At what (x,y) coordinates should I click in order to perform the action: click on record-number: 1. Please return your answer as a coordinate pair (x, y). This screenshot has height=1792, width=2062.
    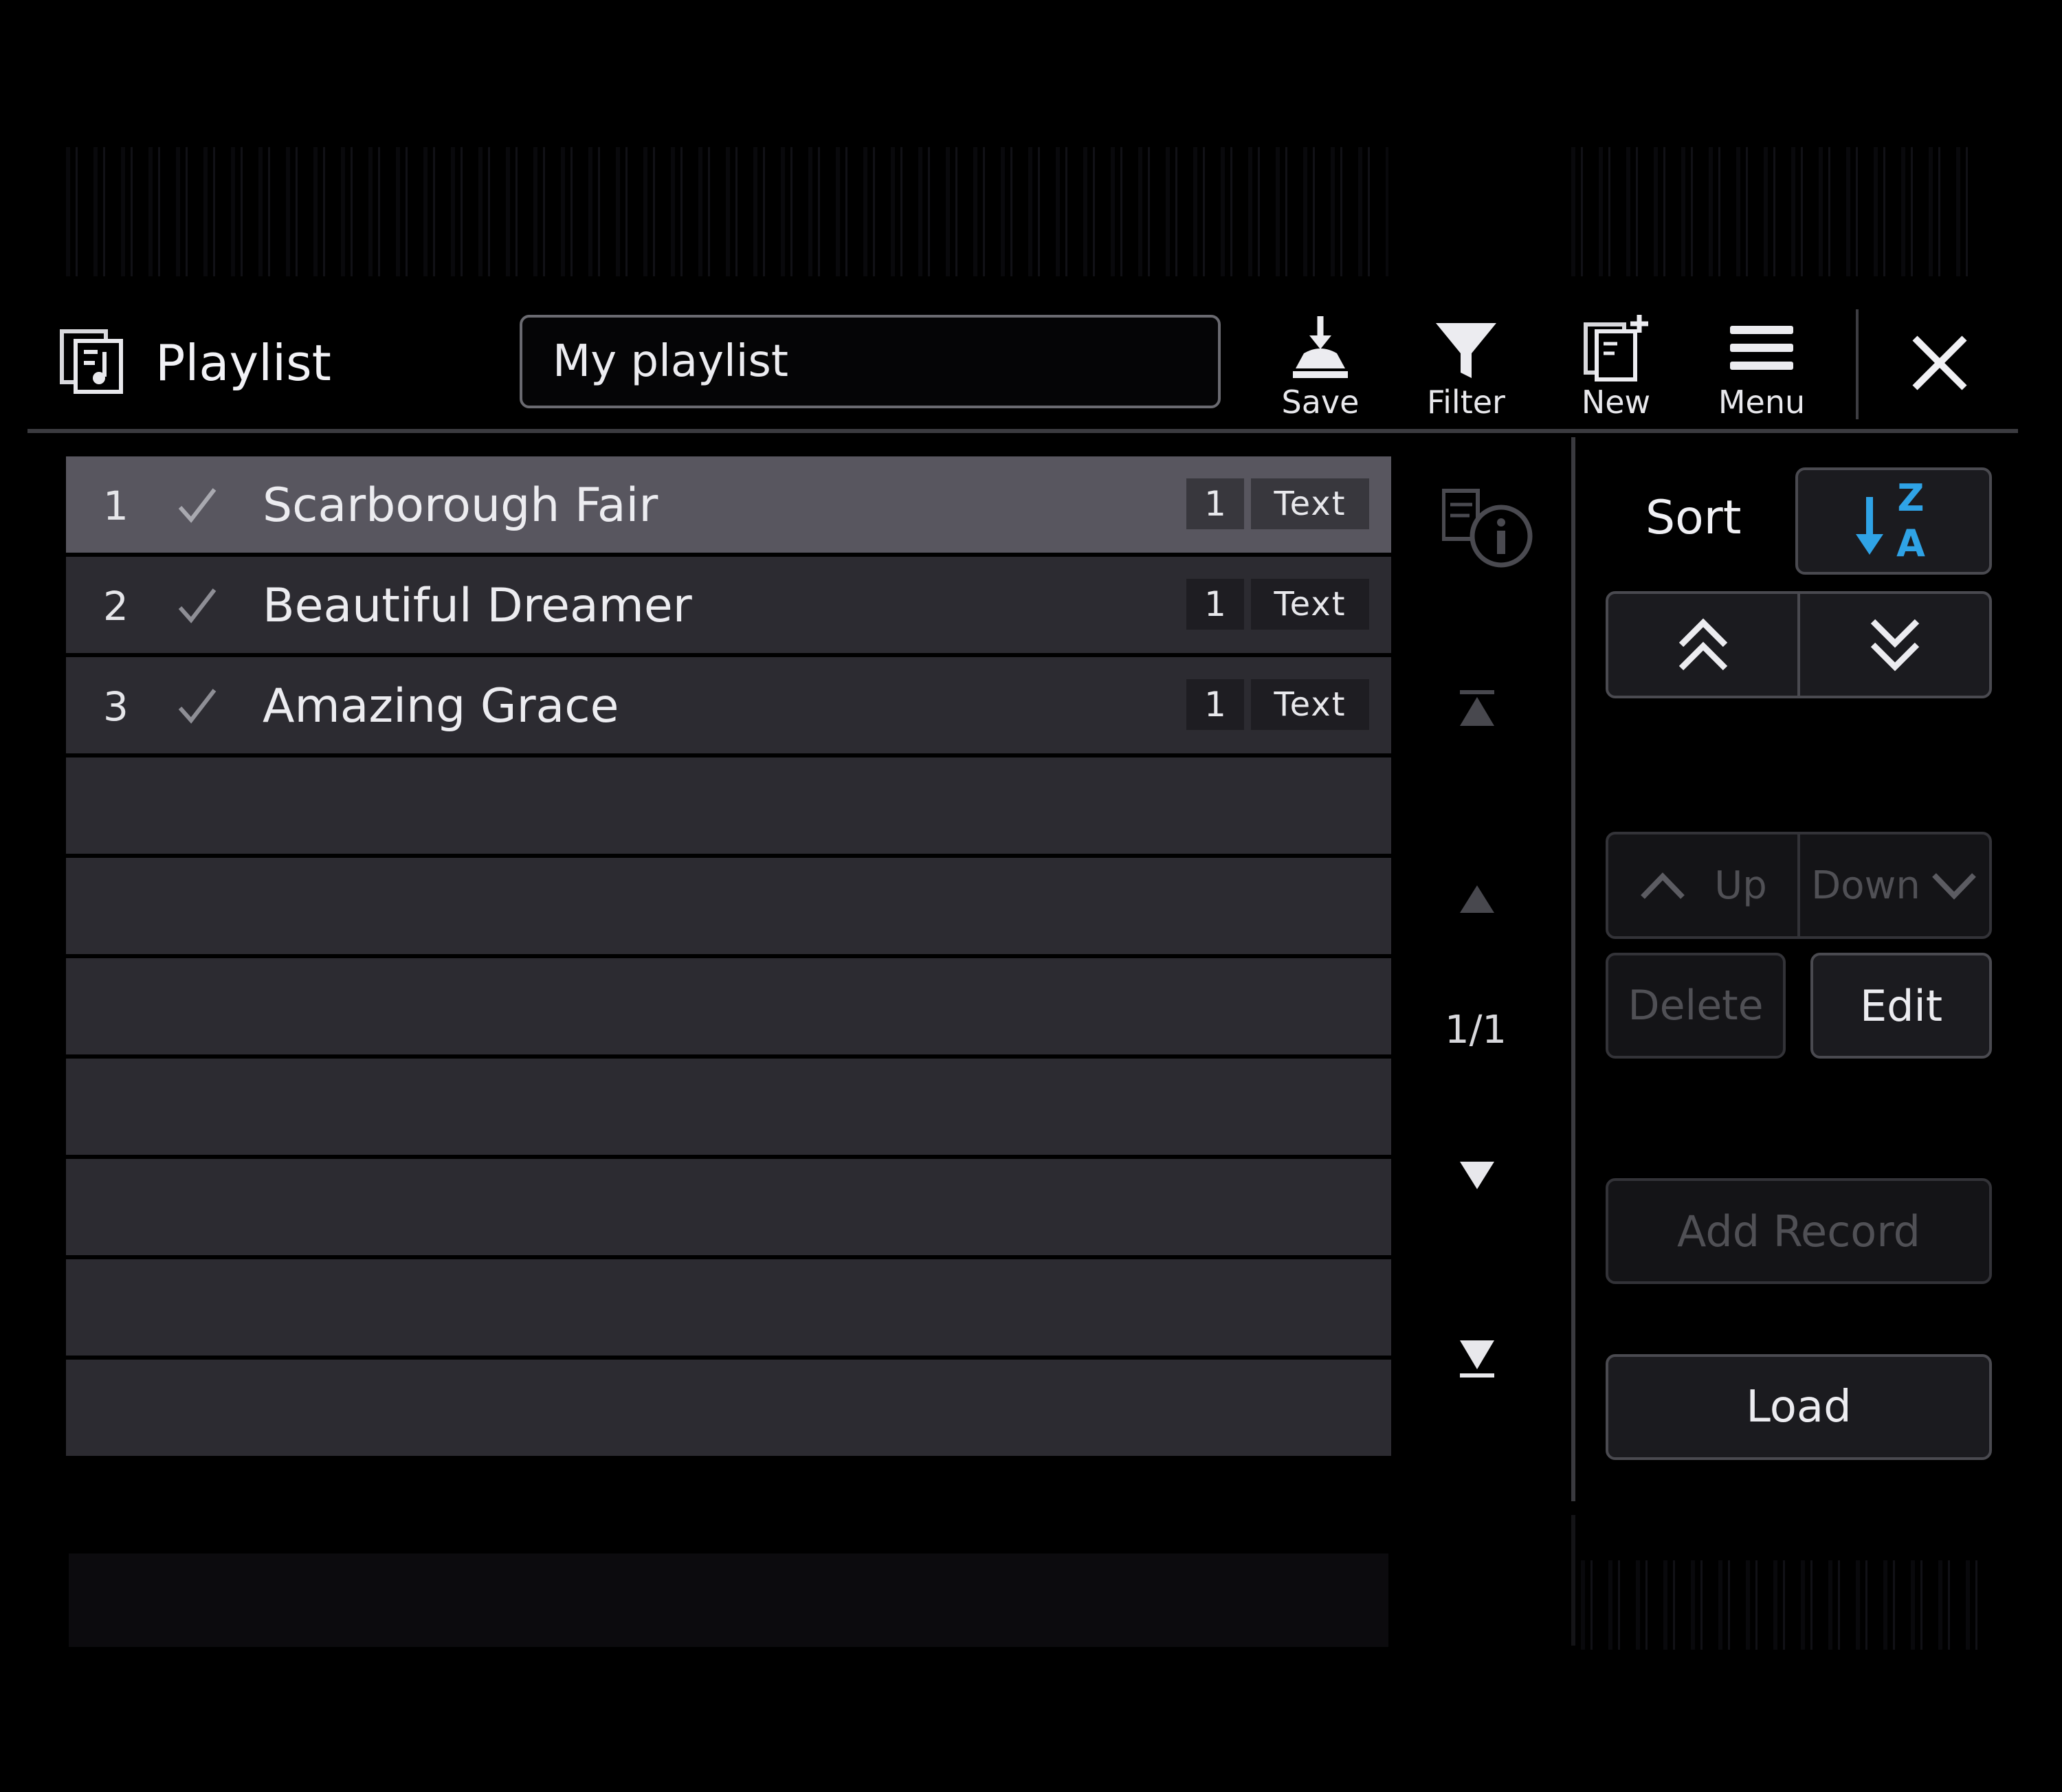
    Looking at the image, I should click on (116, 506).